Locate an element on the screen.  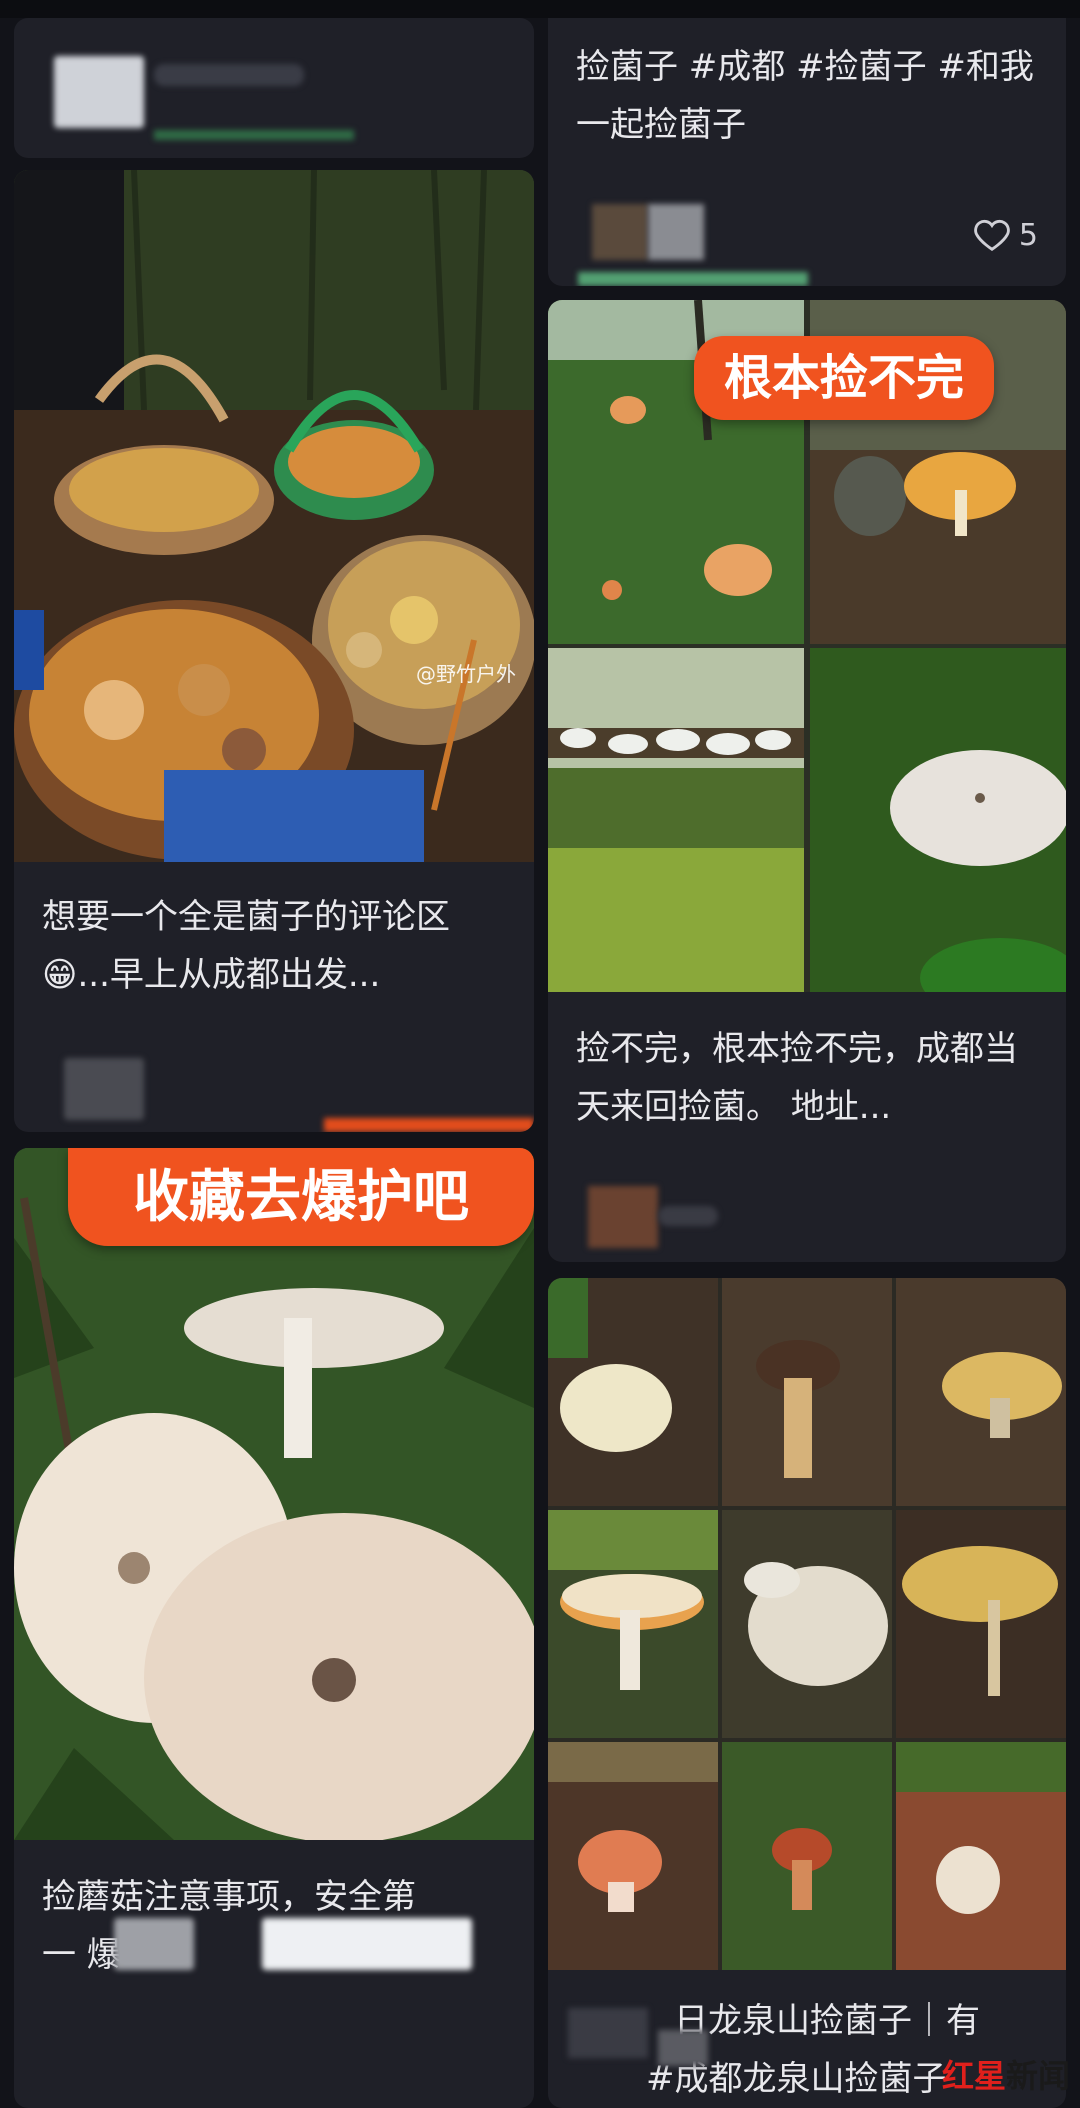
image-banner: 根本捡不完 is located at coordinates (844, 378).